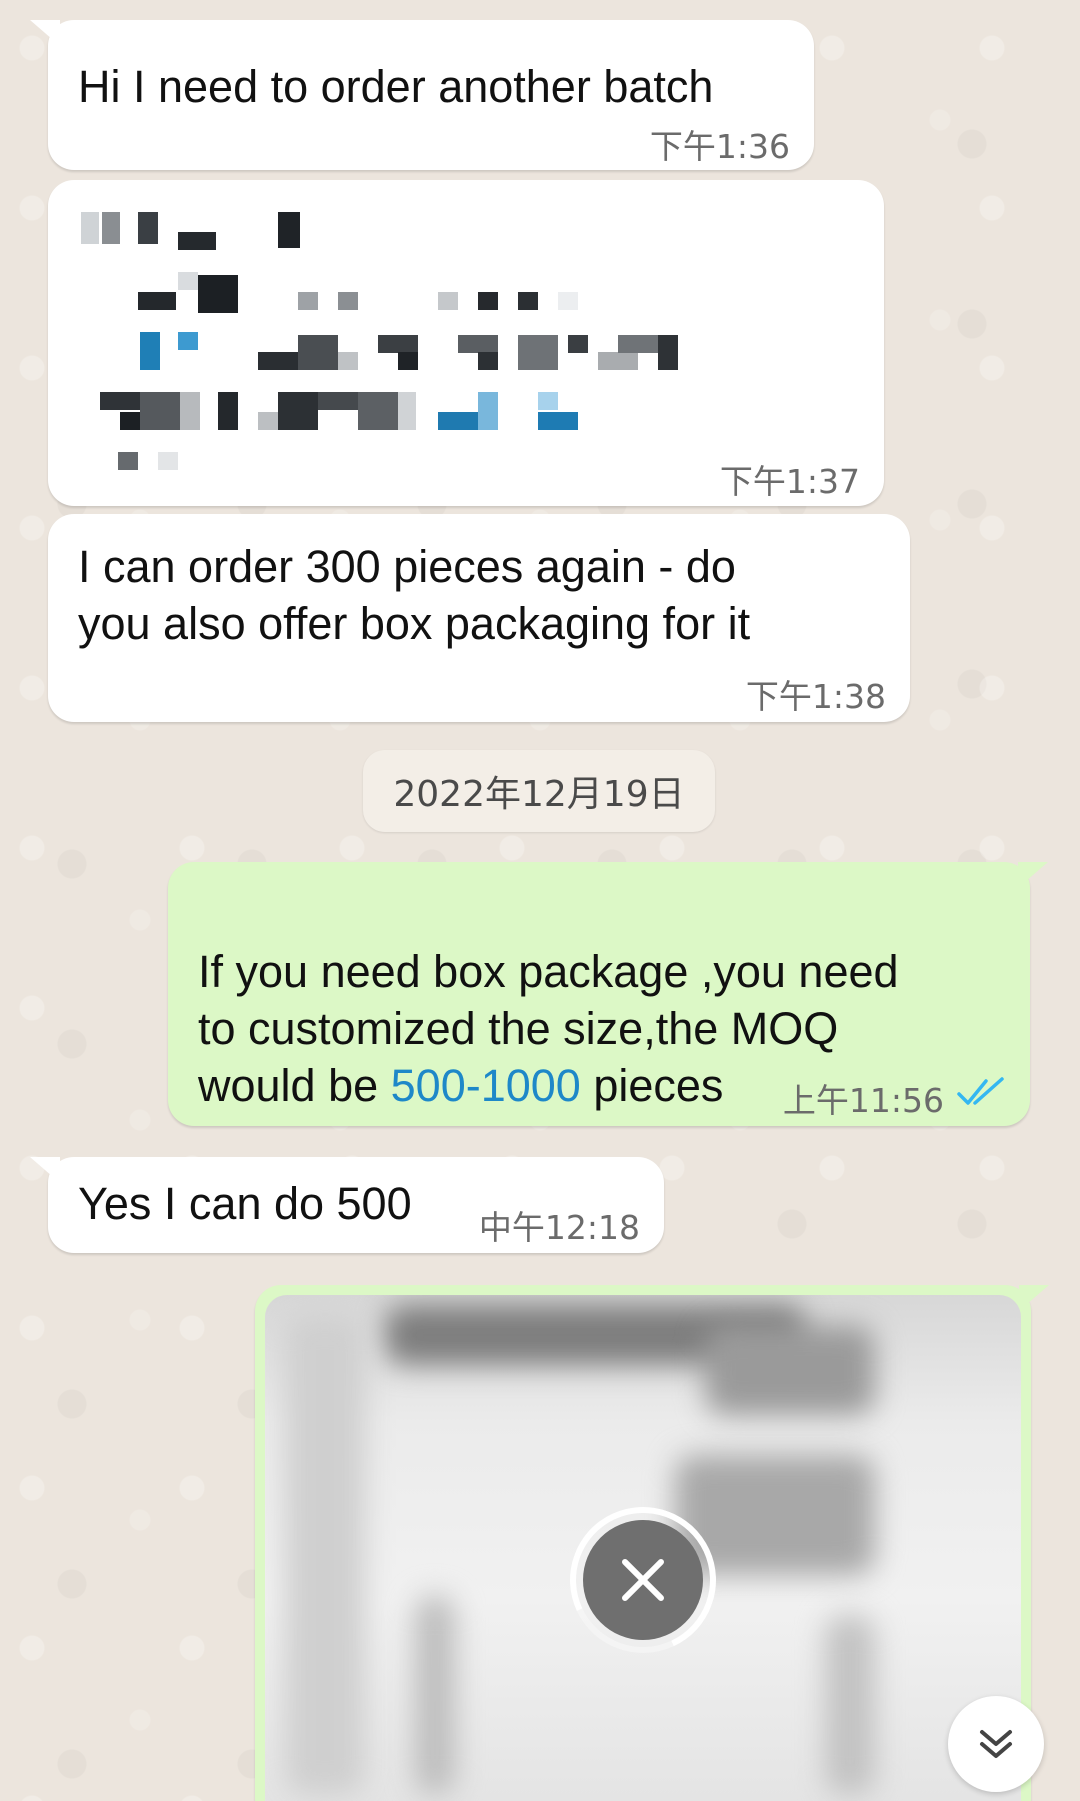  What do you see at coordinates (245, 1203) in the screenshot?
I see `message-text: Yes I can do 500` at bounding box center [245, 1203].